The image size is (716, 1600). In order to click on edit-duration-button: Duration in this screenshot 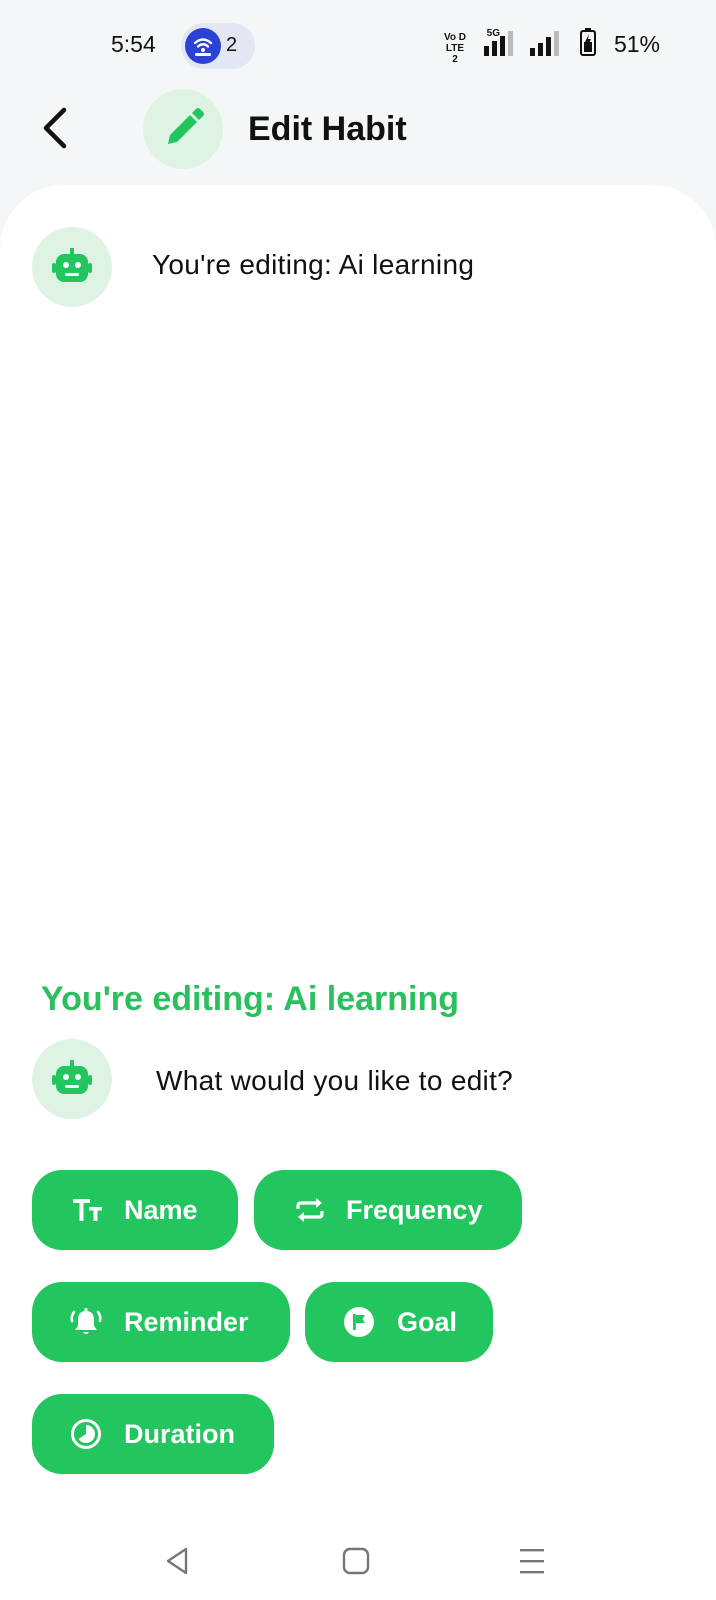, I will do `click(153, 1434)`.